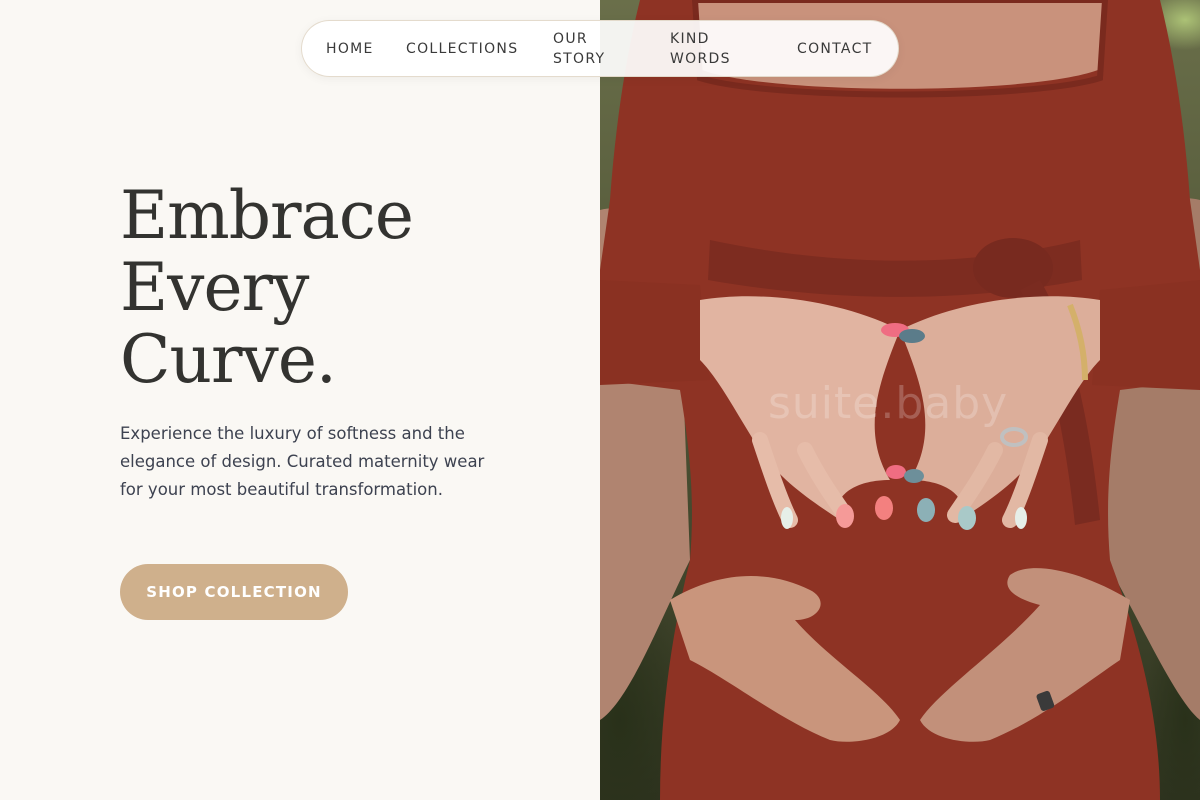 The image size is (1200, 800). Describe the element at coordinates (234, 592) in the screenshot. I see `shop-collection-button: SHOP COLLECTION` at that location.